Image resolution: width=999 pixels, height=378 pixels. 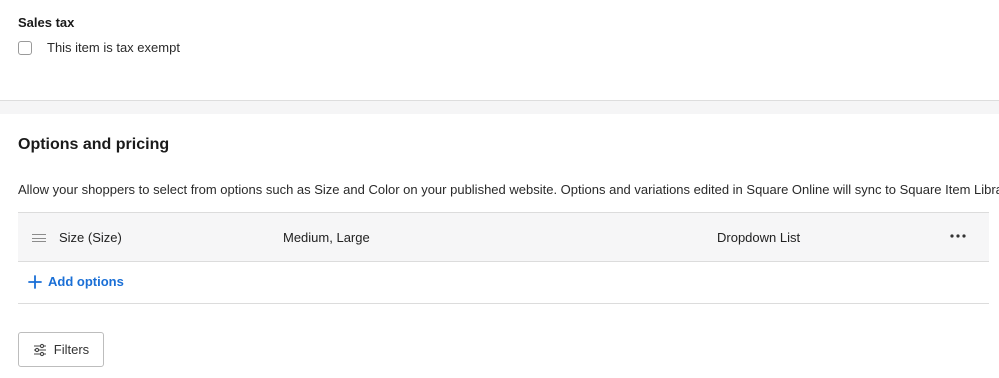 I want to click on tax-exempt-row: This item is tax exempt, so click(x=99, y=47).